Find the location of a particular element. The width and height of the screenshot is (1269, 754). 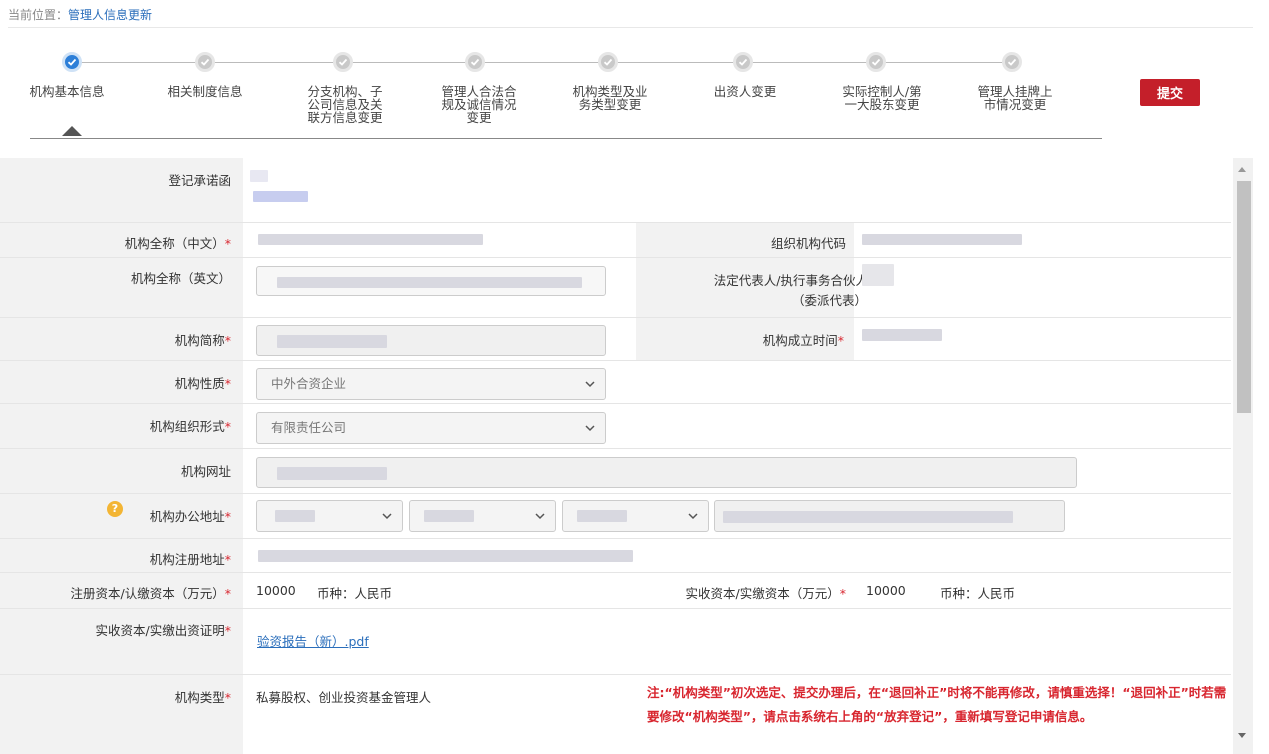

name-en-input is located at coordinates (431, 281).